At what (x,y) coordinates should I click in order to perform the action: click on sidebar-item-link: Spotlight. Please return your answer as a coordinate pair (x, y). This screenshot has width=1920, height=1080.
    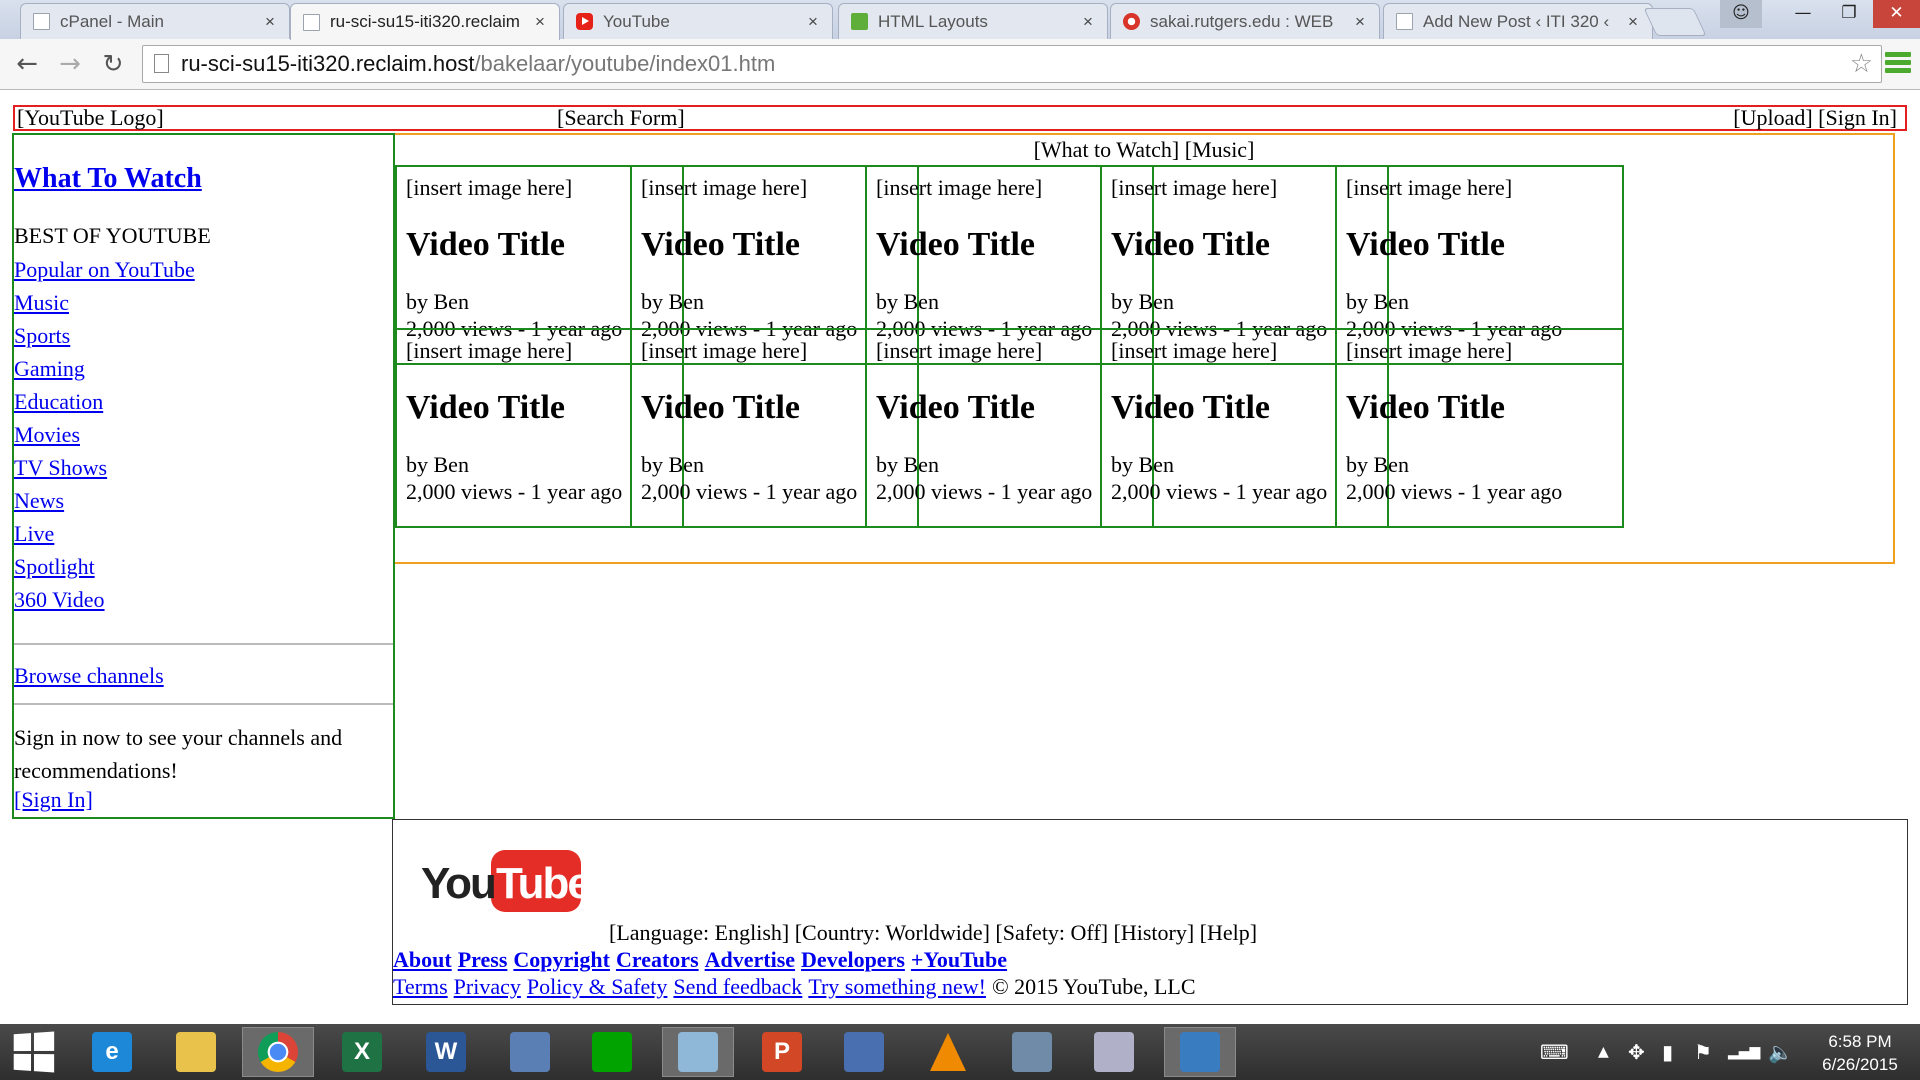
    Looking at the image, I should click on (54, 566).